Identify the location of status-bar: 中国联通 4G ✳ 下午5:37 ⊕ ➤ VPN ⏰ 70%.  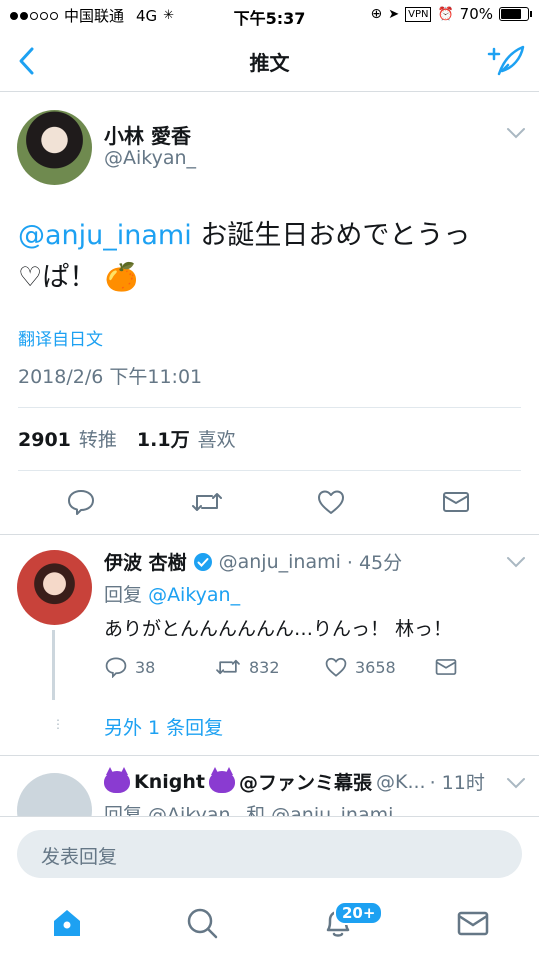
(269, 15).